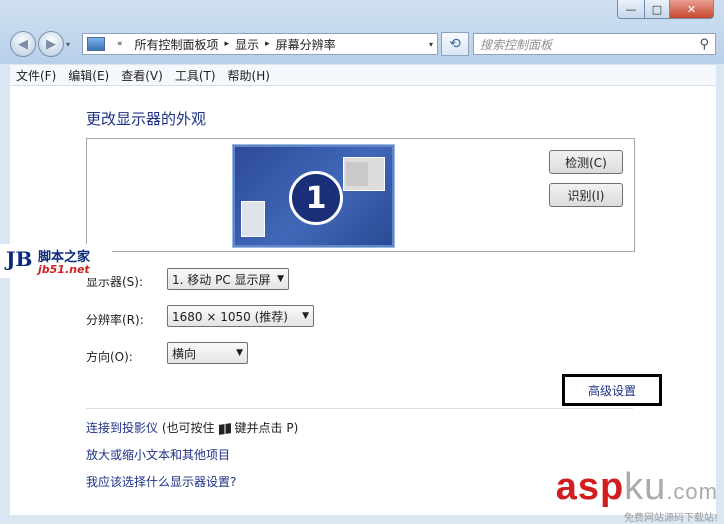 This screenshot has width=724, height=524. Describe the element at coordinates (221, 279) in the screenshot. I see `display-select-value: 1. 移动 PC 显示屏` at that location.